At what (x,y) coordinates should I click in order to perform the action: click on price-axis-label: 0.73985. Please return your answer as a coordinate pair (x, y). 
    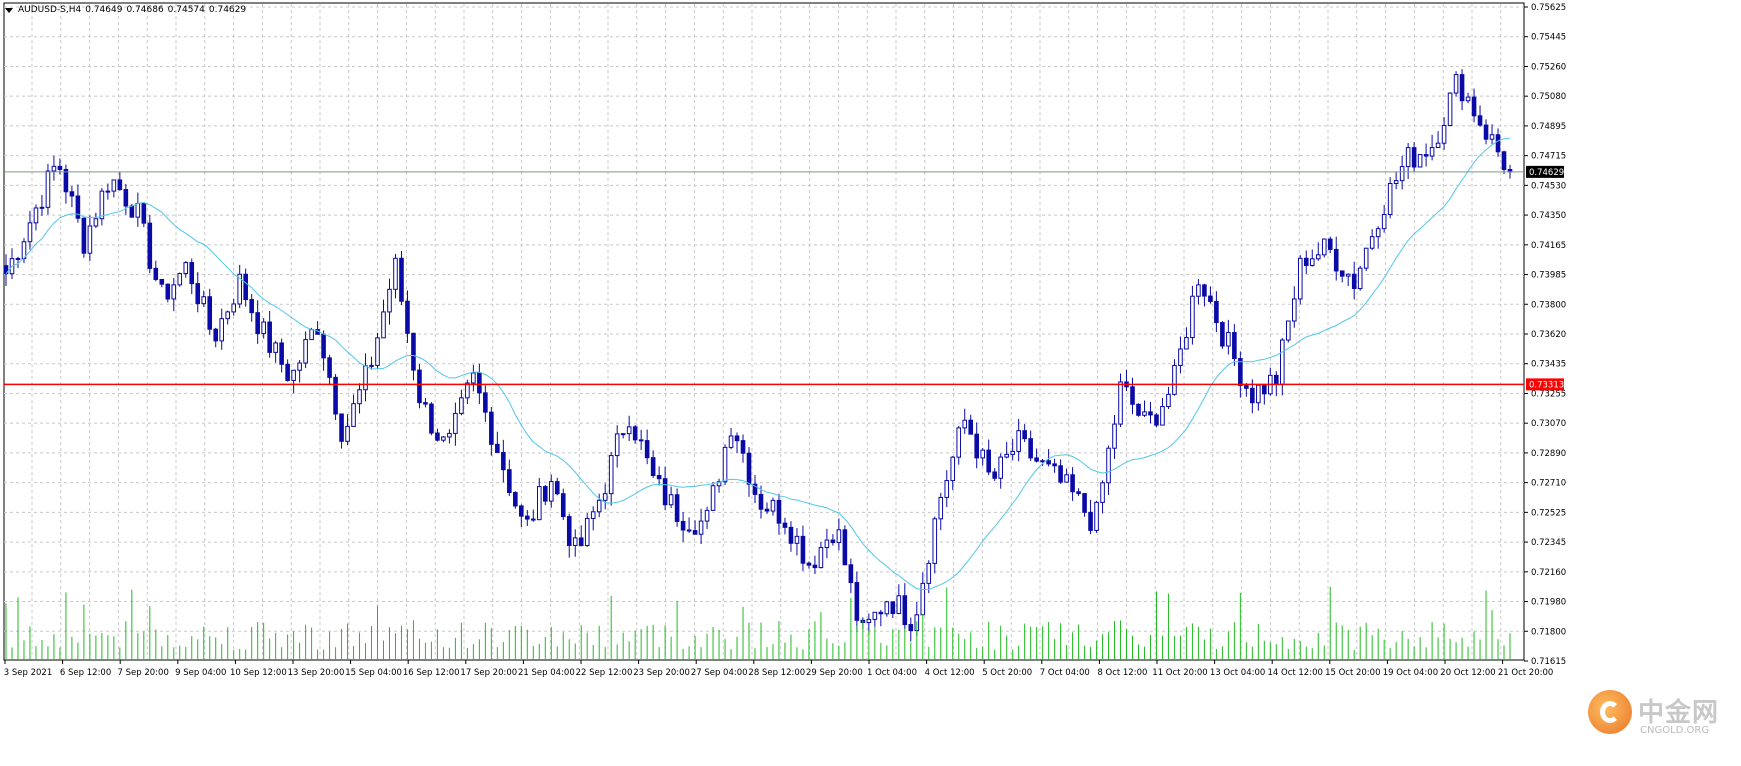
    Looking at the image, I should click on (1548, 276).